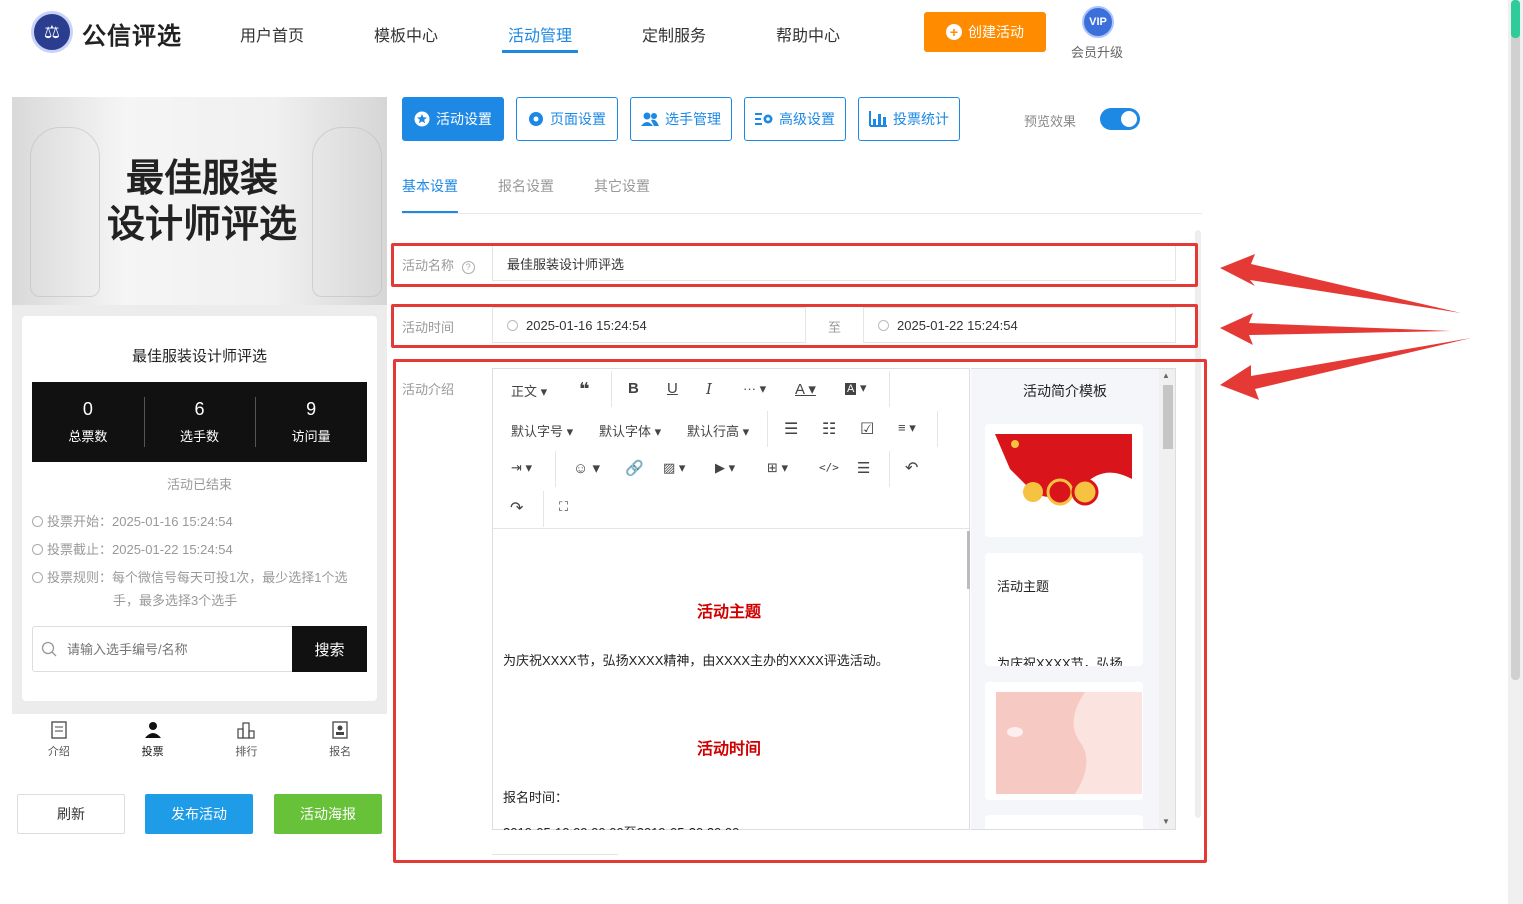 Image resolution: width=1523 pixels, height=904 pixels. What do you see at coordinates (49, 649) in the screenshot?
I see `search-icon` at bounding box center [49, 649].